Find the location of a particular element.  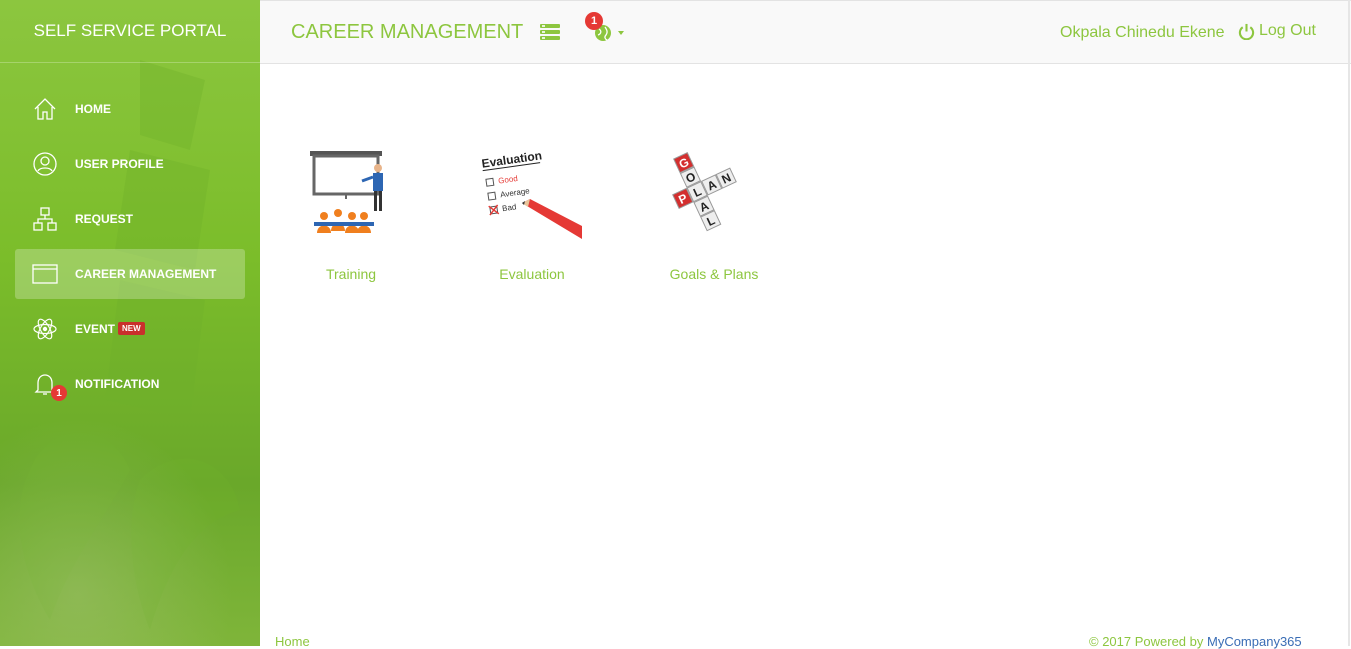

sidebar-item-label: REQUEST is located at coordinates (104, 219).